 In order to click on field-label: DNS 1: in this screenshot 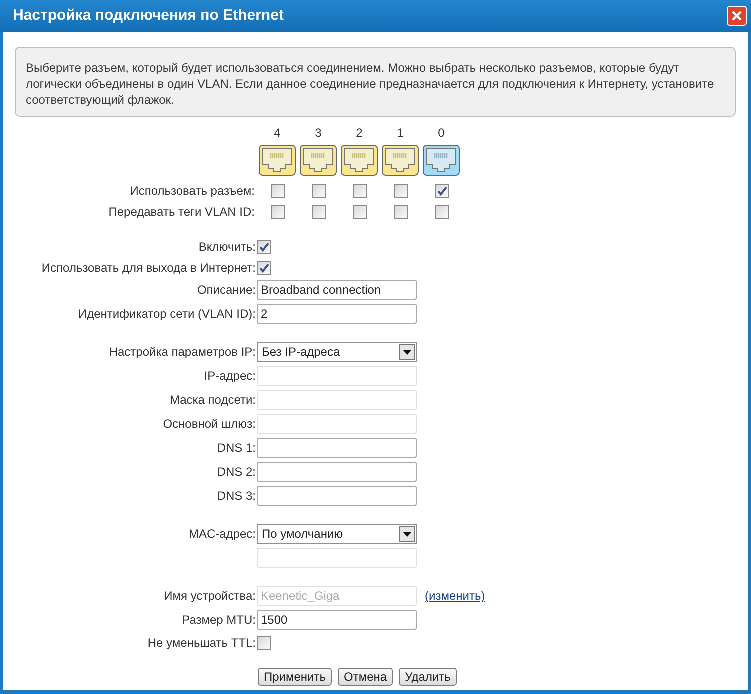, I will do `click(236, 448)`.